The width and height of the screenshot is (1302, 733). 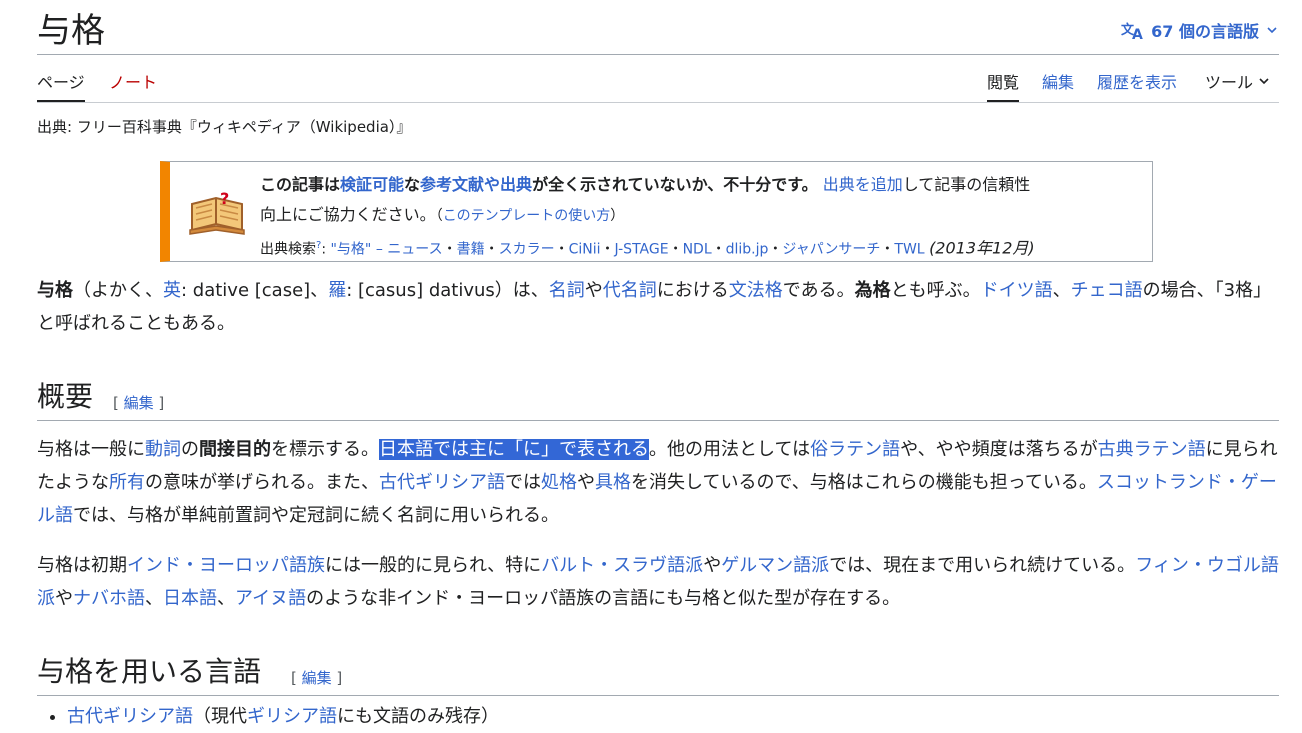 I want to click on book-question-icon: ?, so click(x=217, y=213).